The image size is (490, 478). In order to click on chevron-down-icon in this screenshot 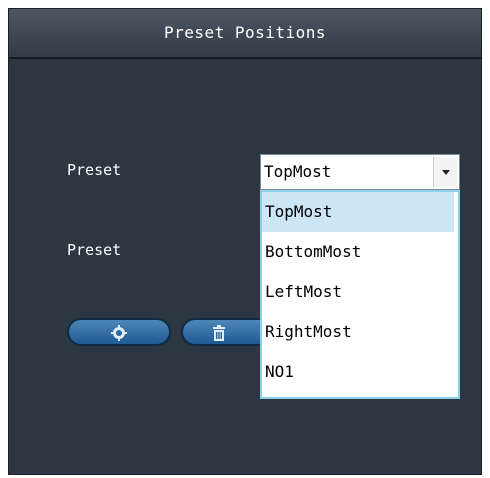, I will do `click(445, 172)`.